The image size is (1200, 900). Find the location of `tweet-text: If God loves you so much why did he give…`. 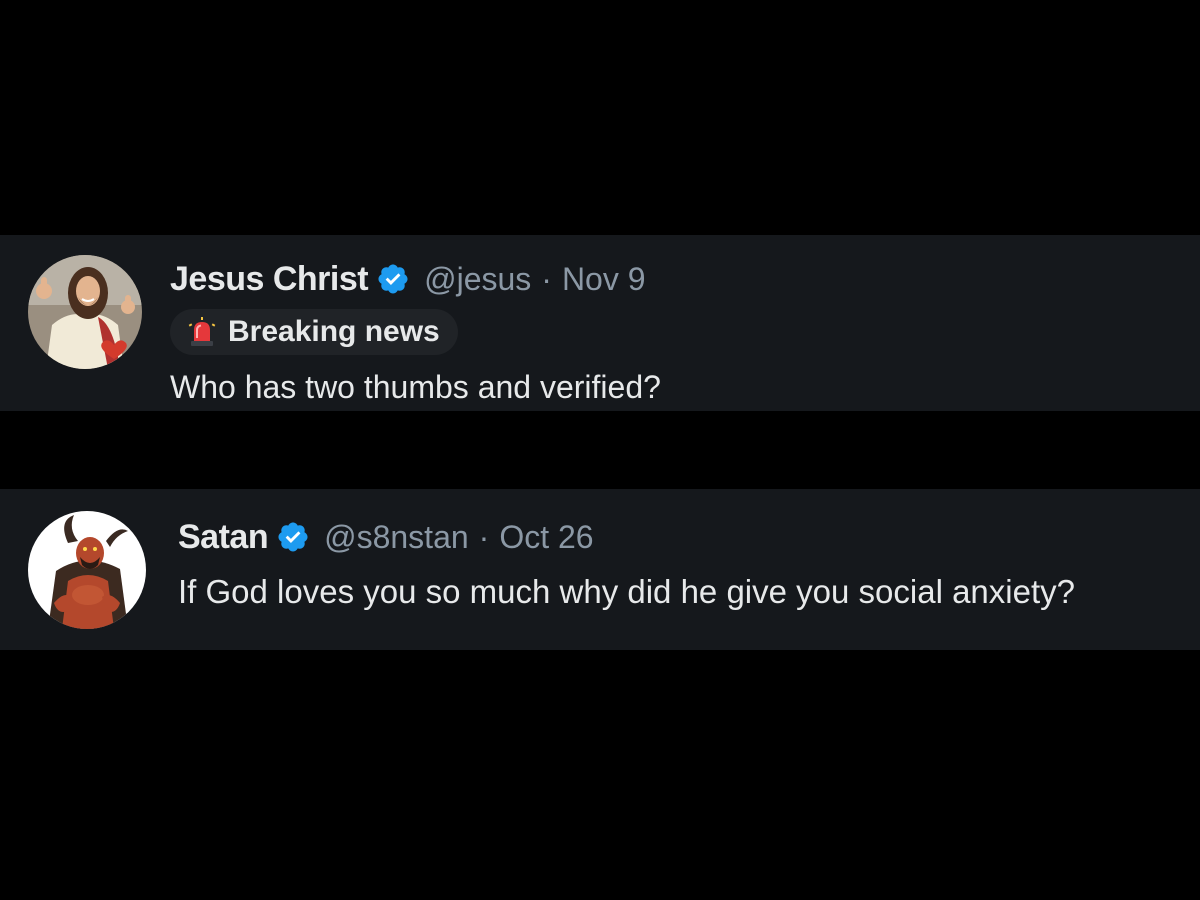

tweet-text: If God loves you so much why did he give… is located at coordinates (626, 591).